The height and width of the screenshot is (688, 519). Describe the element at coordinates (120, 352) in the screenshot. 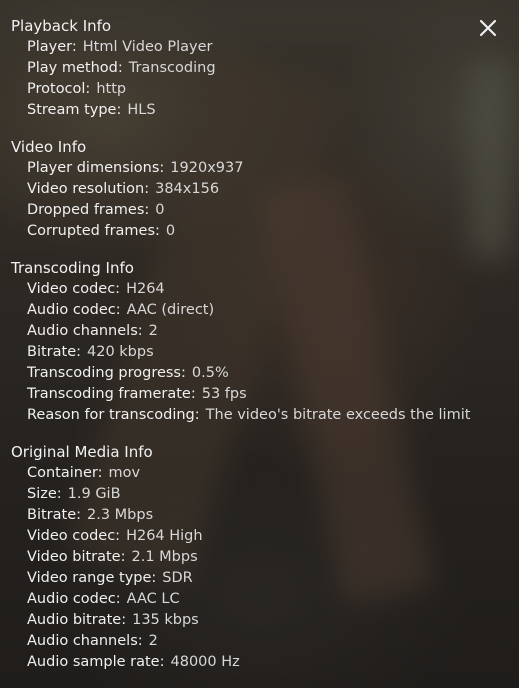

I see `info-value: 420 kbps` at that location.